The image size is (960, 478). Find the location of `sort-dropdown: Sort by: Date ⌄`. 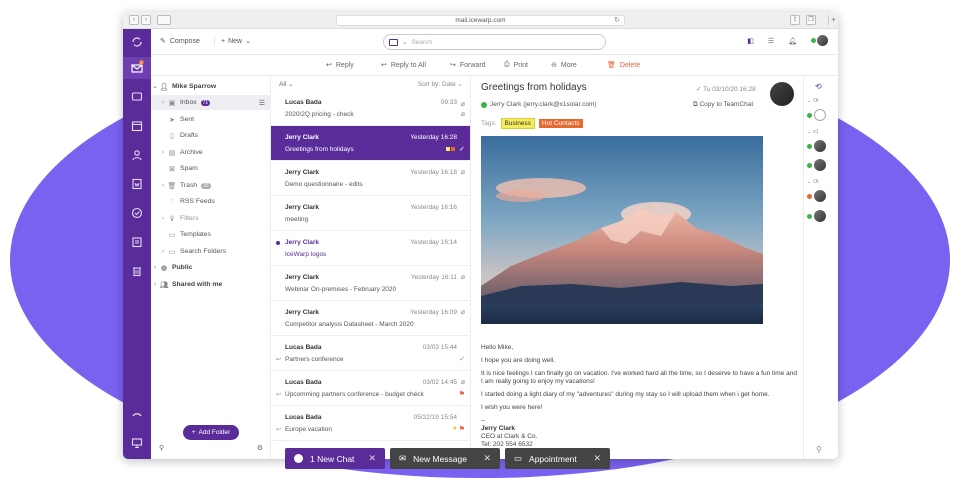

sort-dropdown: Sort by: Date ⌄ is located at coordinates (440, 84).